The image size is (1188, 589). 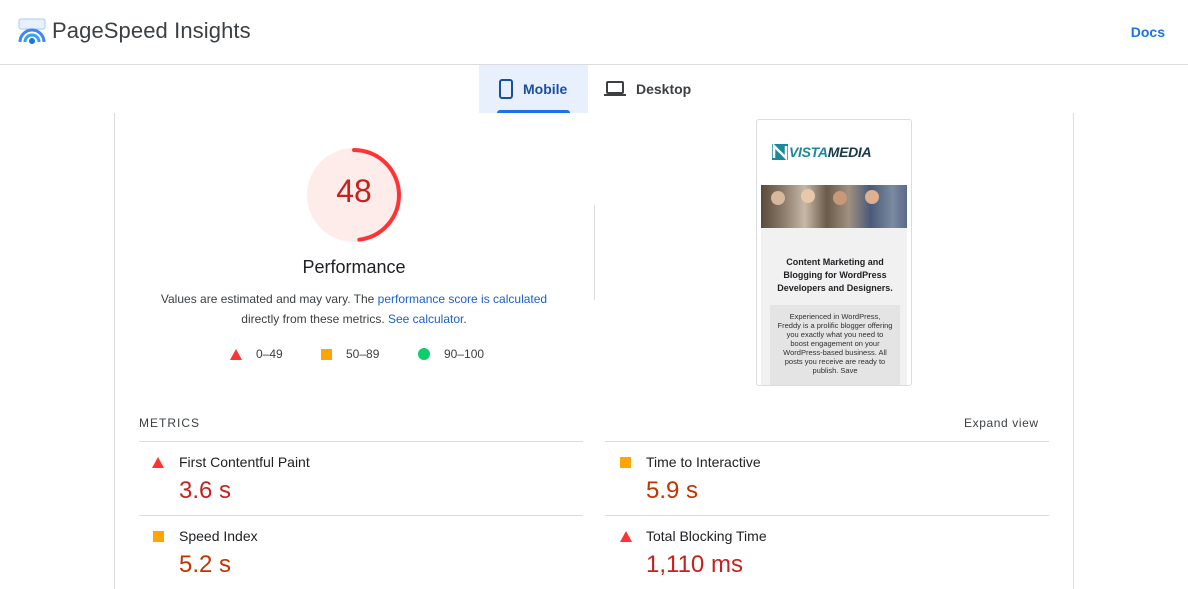 What do you see at coordinates (354, 191) in the screenshot?
I see `performance-score: 48` at bounding box center [354, 191].